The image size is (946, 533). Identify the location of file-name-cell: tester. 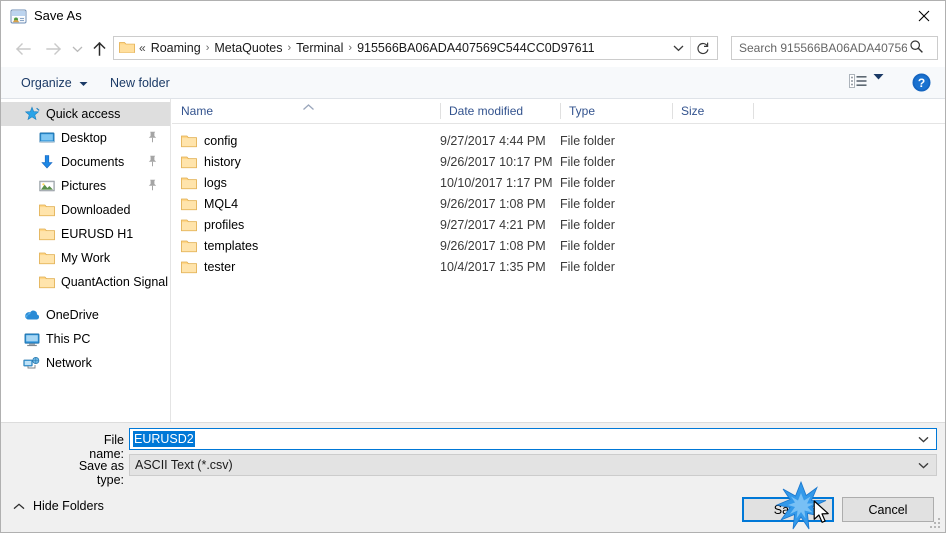
(208, 267).